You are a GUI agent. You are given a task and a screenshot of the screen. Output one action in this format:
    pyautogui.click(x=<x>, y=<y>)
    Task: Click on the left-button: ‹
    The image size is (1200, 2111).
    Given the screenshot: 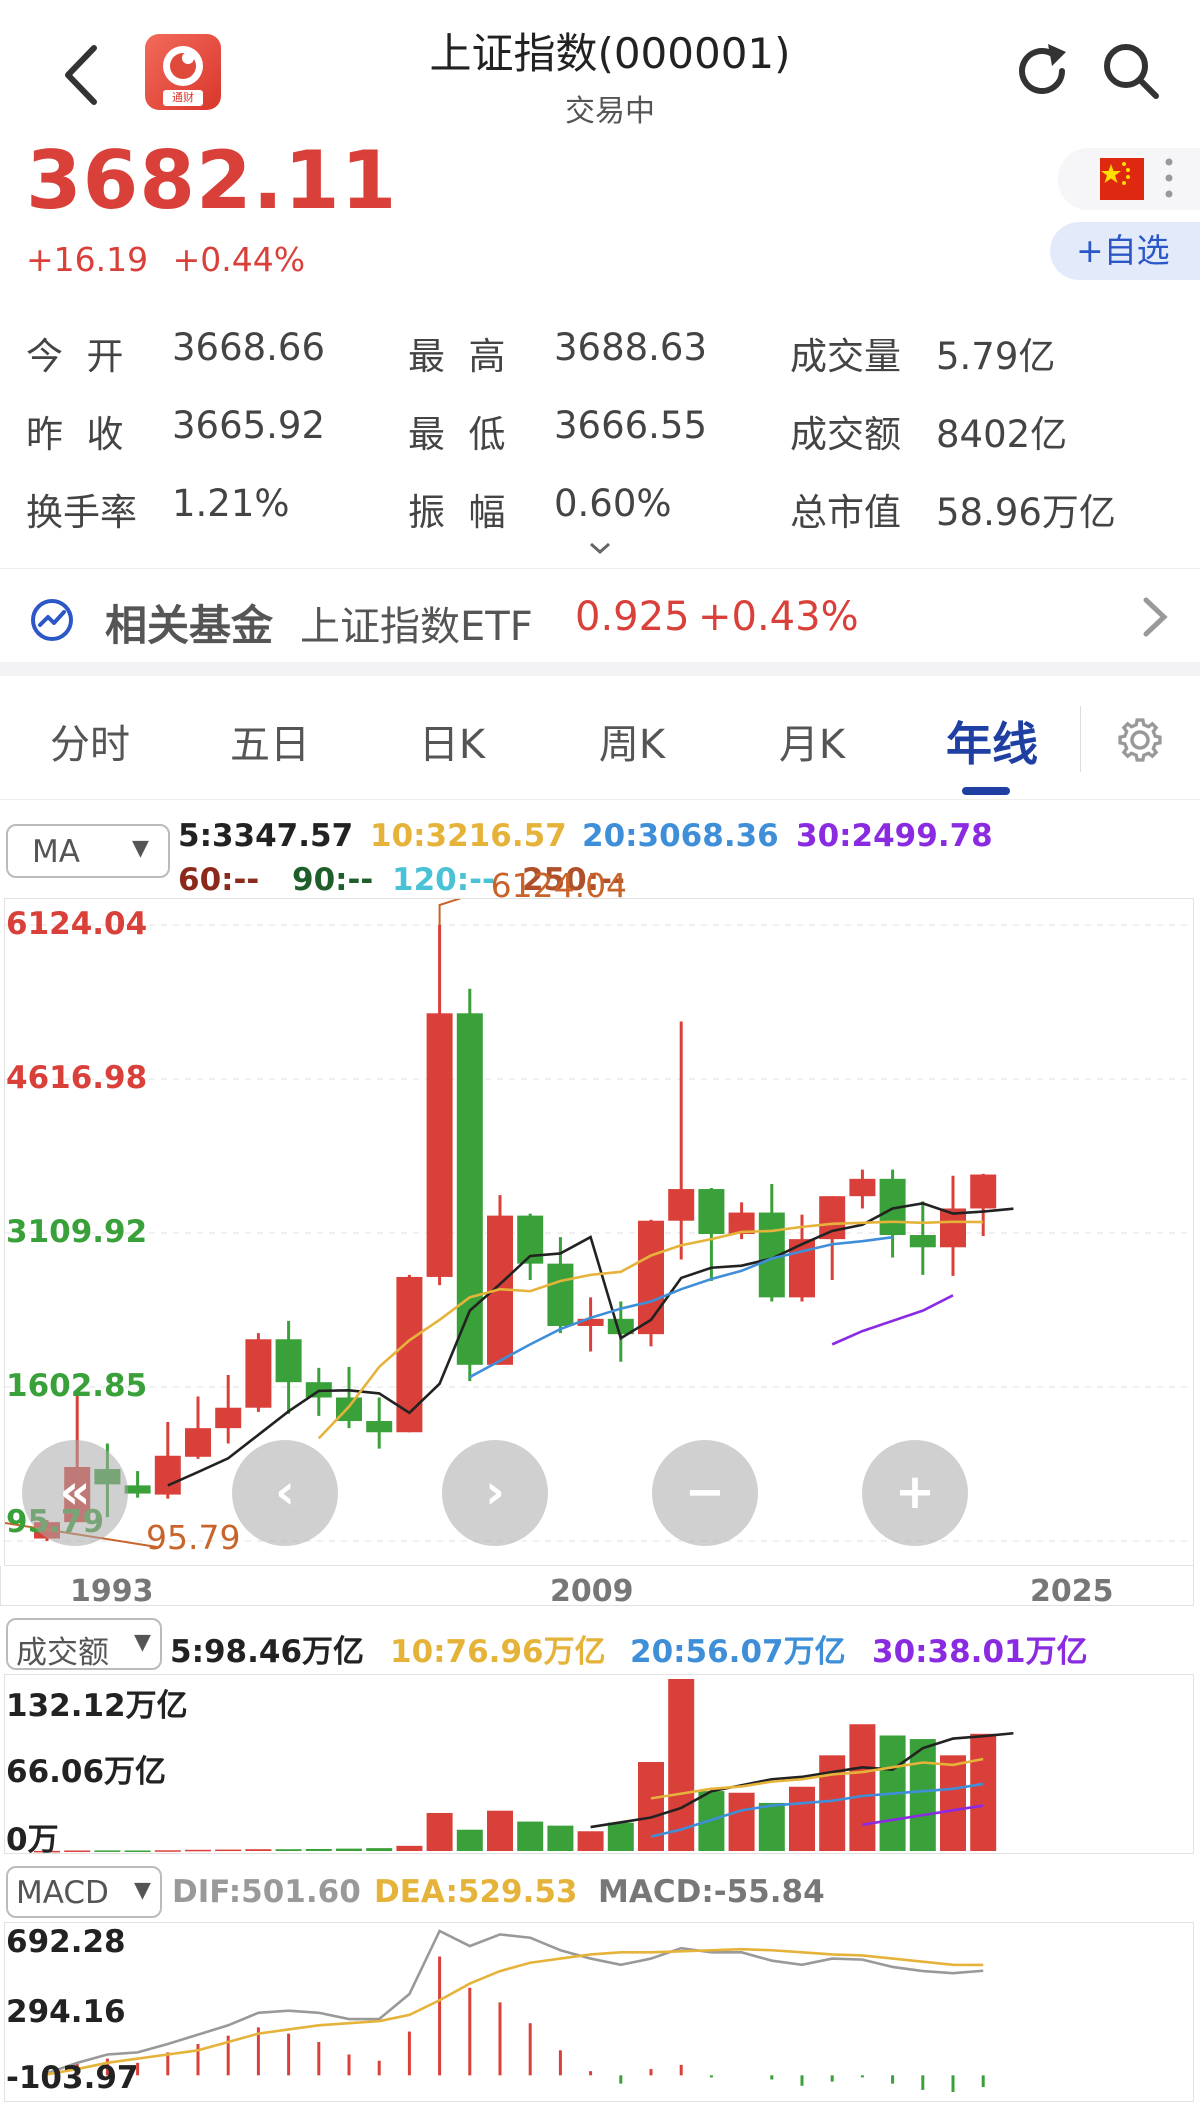 What is the action you would take?
    pyautogui.click(x=285, y=1493)
    